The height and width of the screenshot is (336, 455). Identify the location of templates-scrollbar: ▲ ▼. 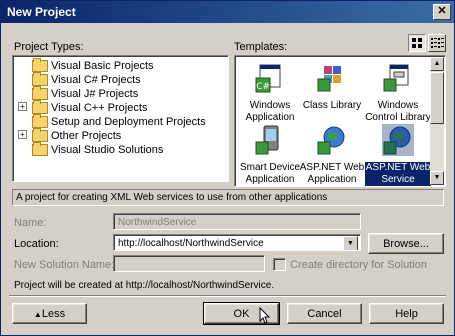
(437, 121).